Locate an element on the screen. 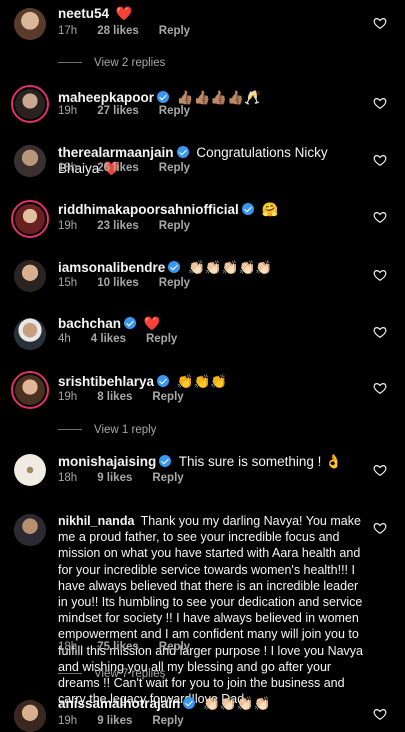  comment-meta: 18h 75 likes Reply is located at coordinates (134, 647).